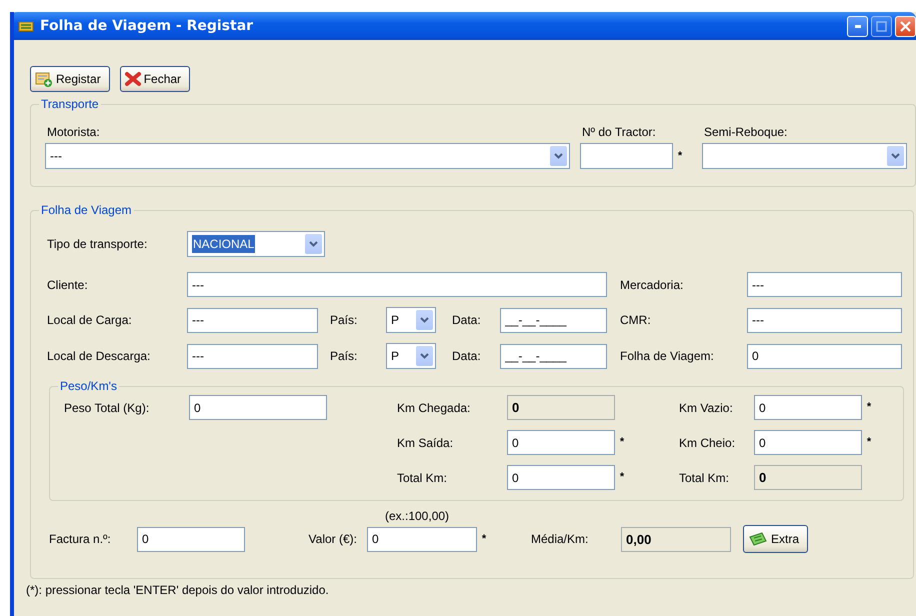 The image size is (916, 616). I want to click on close-button: Fechar, so click(155, 79).